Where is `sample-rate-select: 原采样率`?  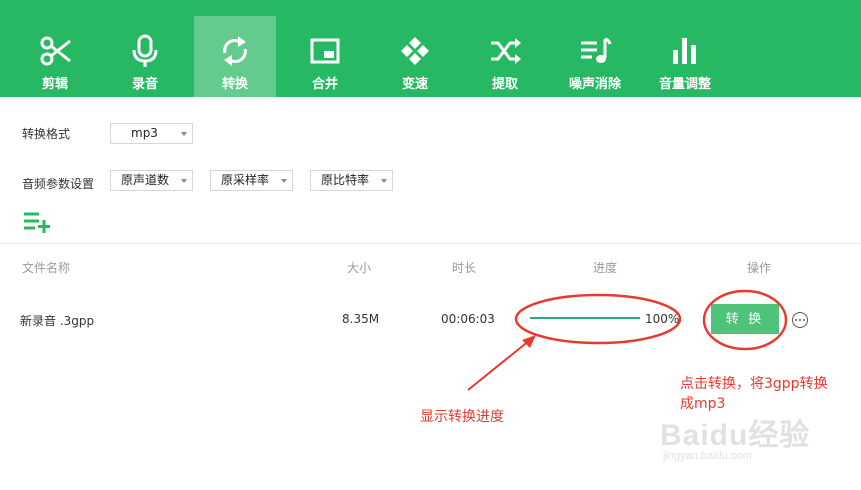
sample-rate-select: 原采样率 is located at coordinates (251, 180).